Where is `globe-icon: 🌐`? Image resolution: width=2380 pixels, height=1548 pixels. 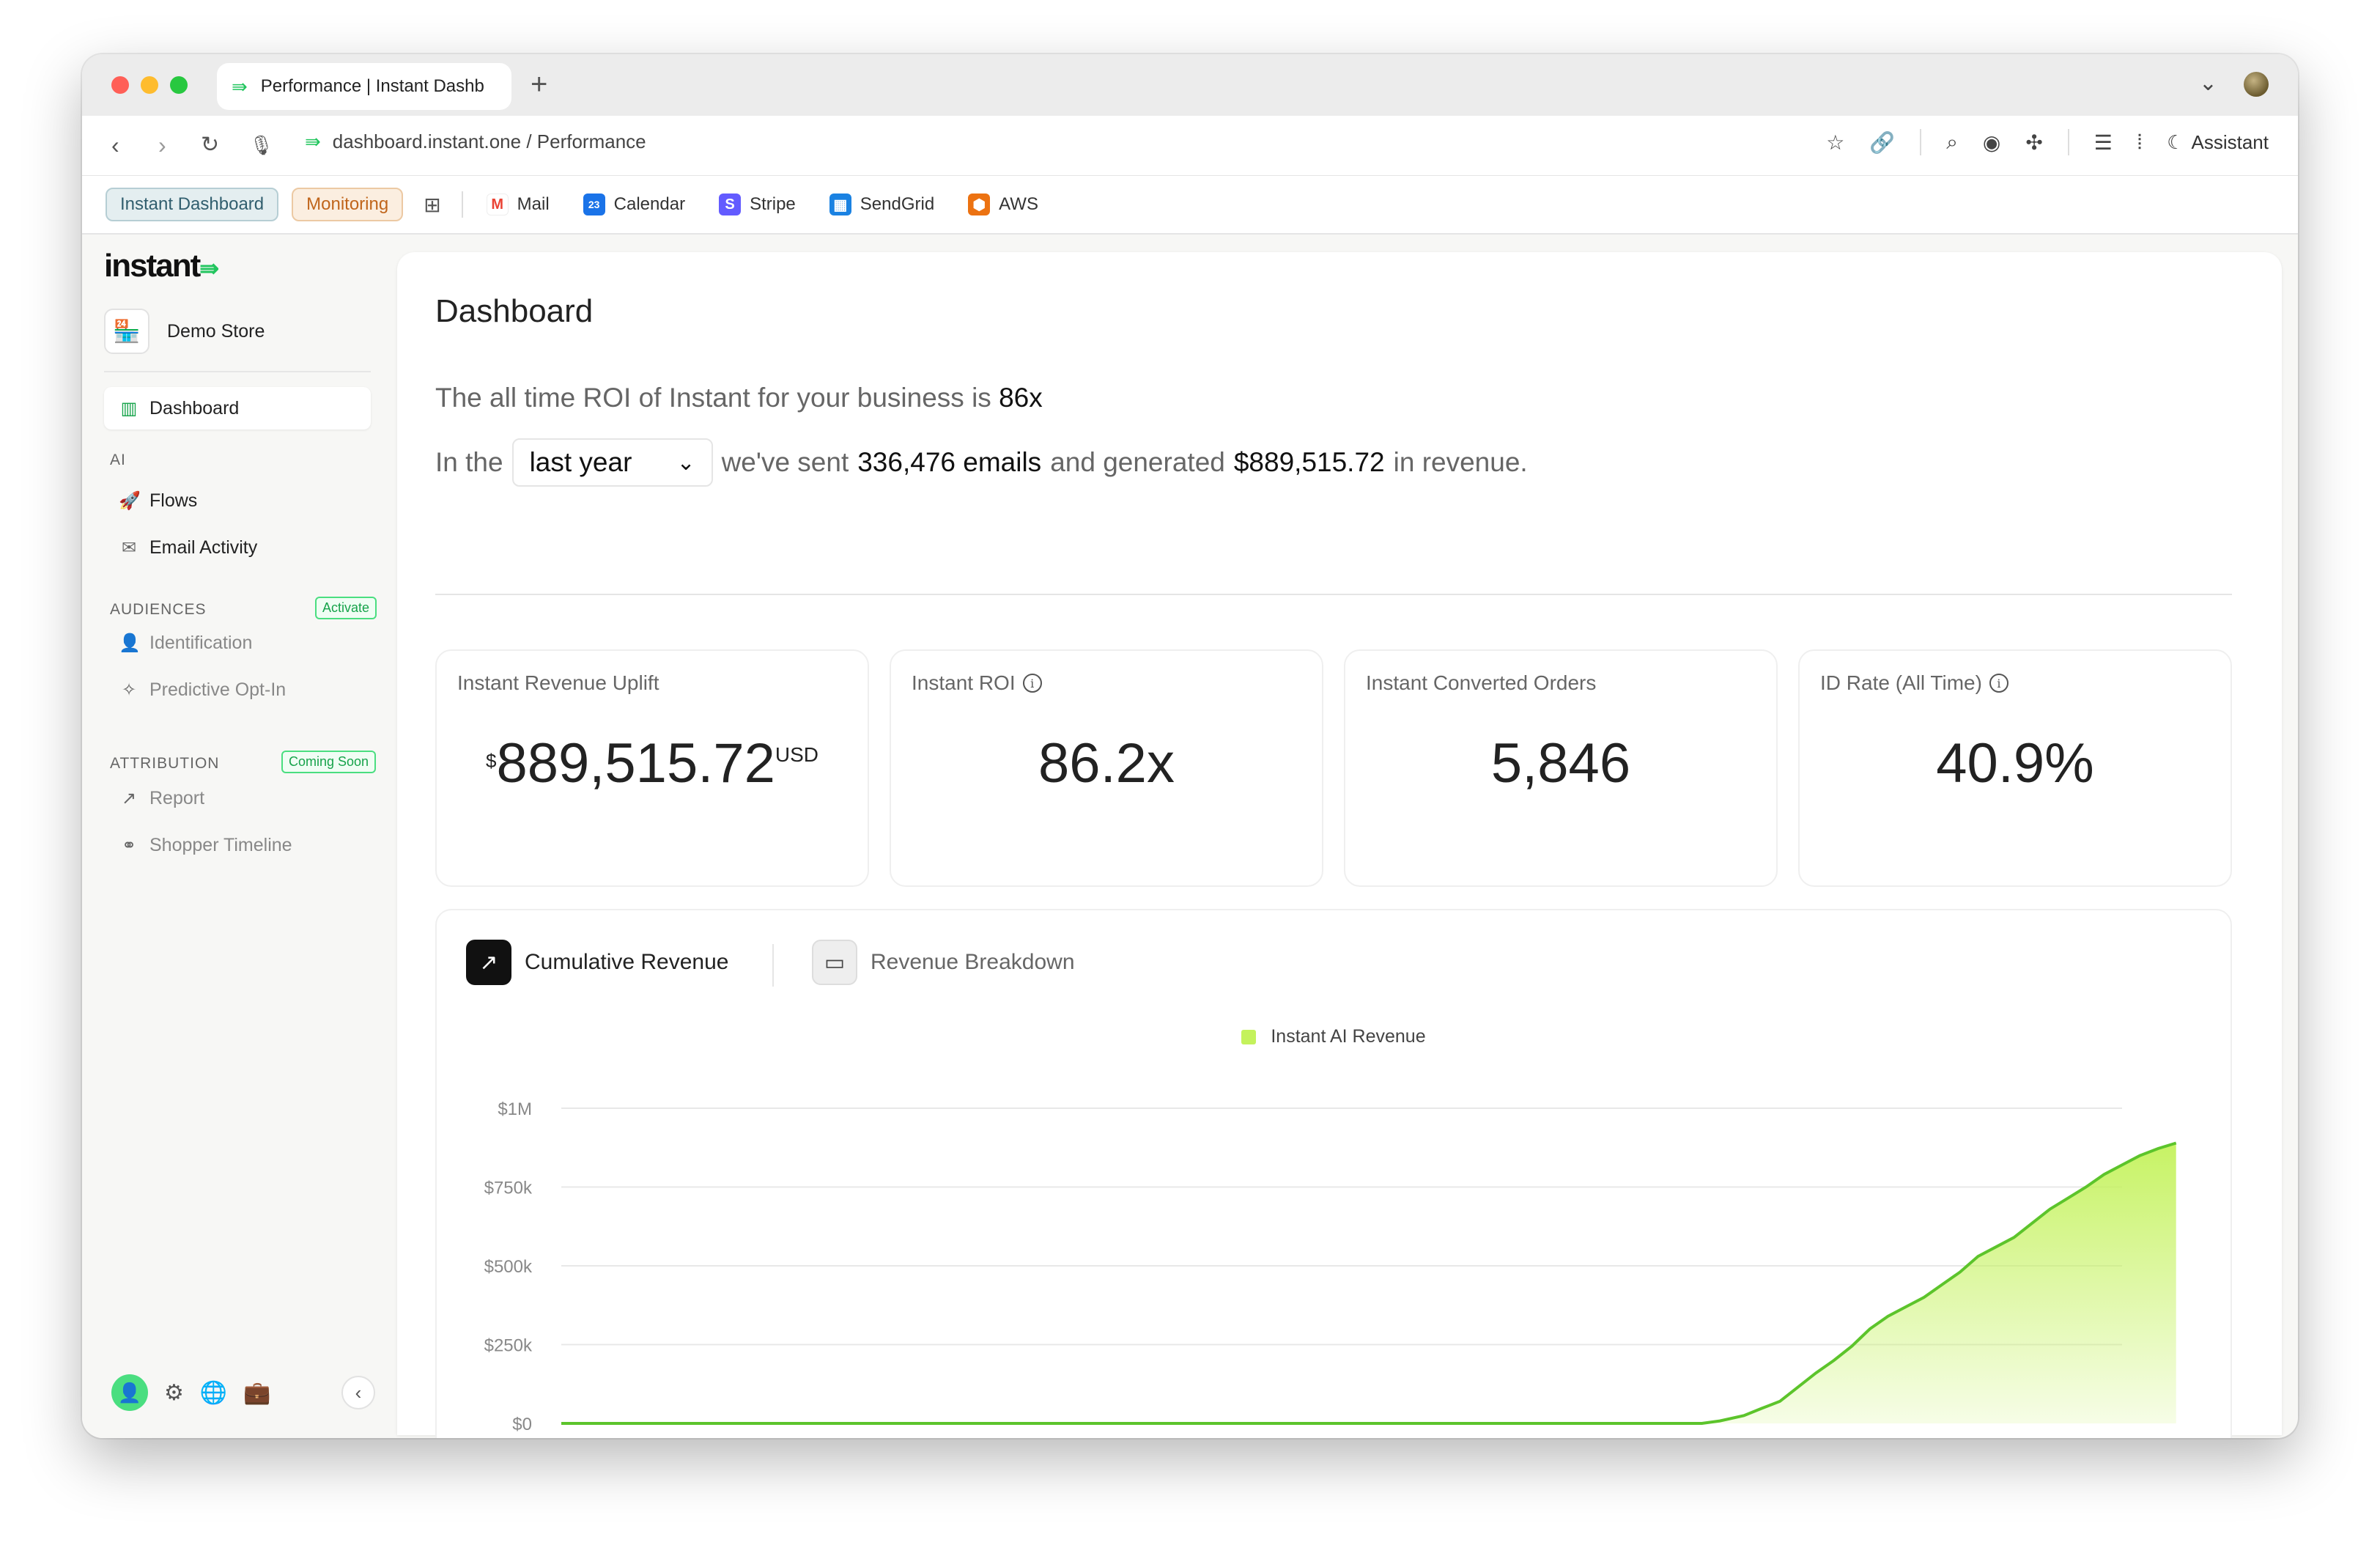
globe-icon: 🌐 is located at coordinates (213, 1393).